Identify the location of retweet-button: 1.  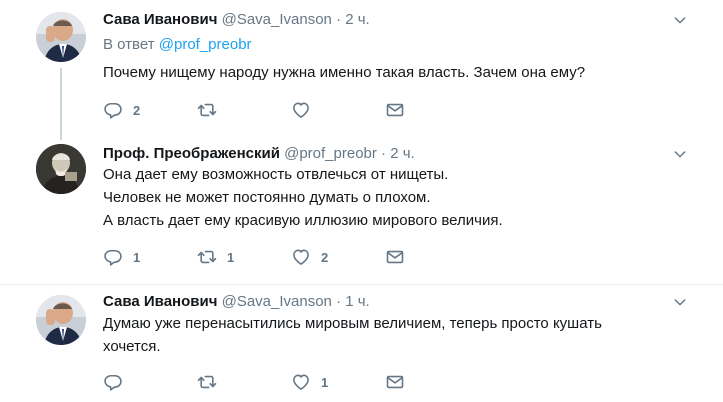
(215, 257).